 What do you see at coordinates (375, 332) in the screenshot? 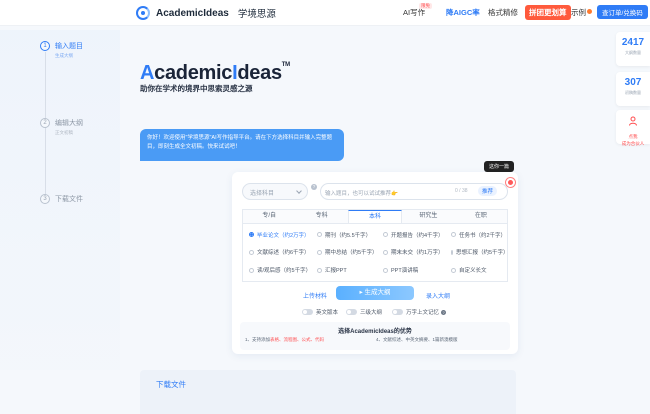
I see `advantages-title: 选择AcademicIdeas的优势` at bounding box center [375, 332].